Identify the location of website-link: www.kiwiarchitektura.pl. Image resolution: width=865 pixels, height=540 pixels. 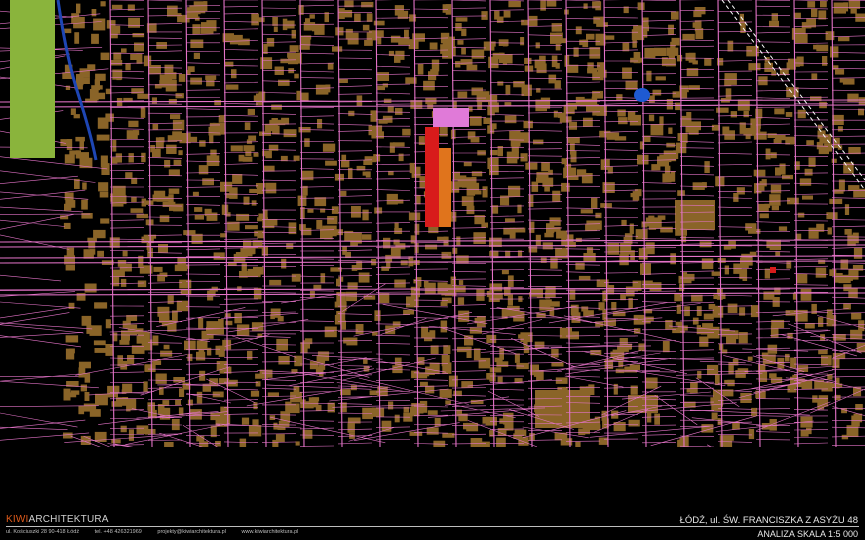
(270, 532).